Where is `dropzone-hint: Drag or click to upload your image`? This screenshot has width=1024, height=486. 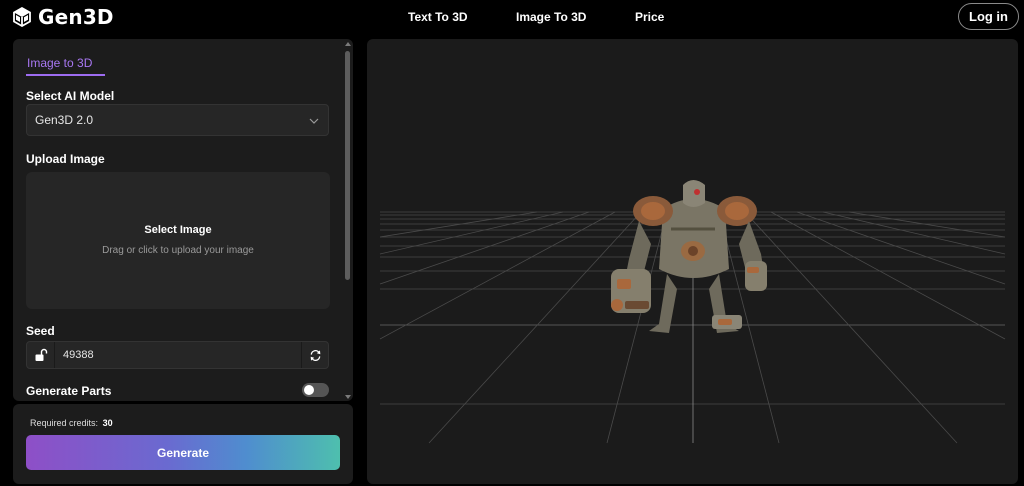
dropzone-hint: Drag or click to upload your image is located at coordinates (178, 250).